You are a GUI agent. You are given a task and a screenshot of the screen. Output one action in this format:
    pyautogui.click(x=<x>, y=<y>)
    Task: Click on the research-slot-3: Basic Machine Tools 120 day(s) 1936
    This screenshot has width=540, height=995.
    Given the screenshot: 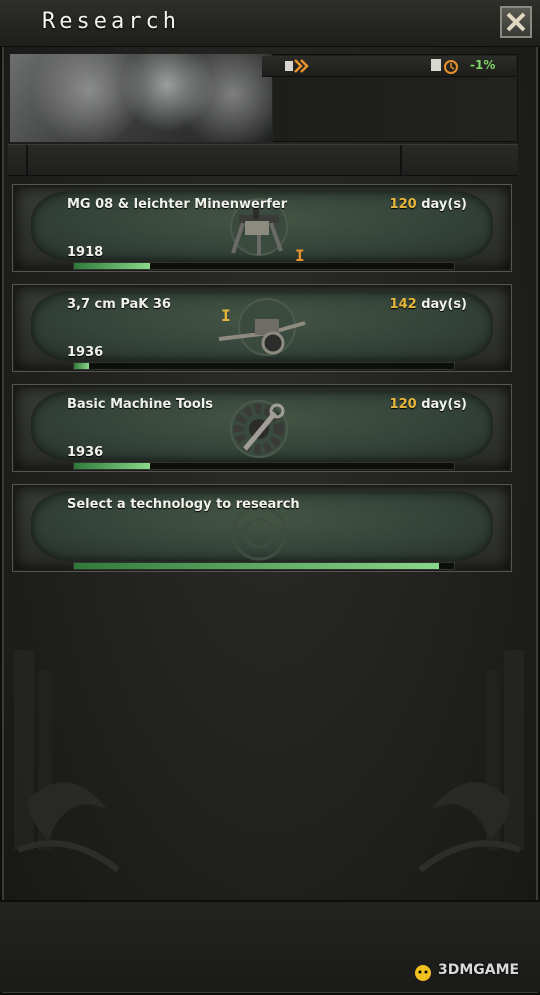 What is the action you would take?
    pyautogui.click(x=262, y=428)
    